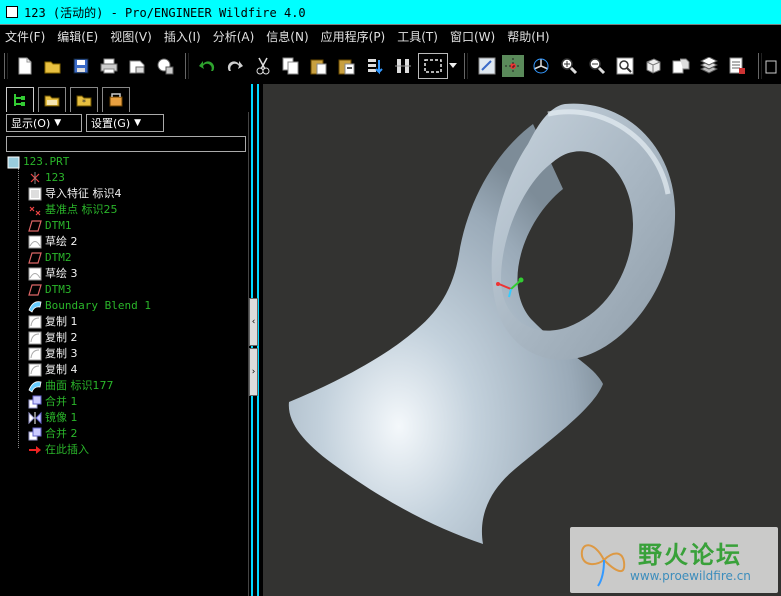 The width and height of the screenshot is (781, 596). What do you see at coordinates (253, 322) in the screenshot?
I see `collapse-left-icon: ‹` at bounding box center [253, 322].